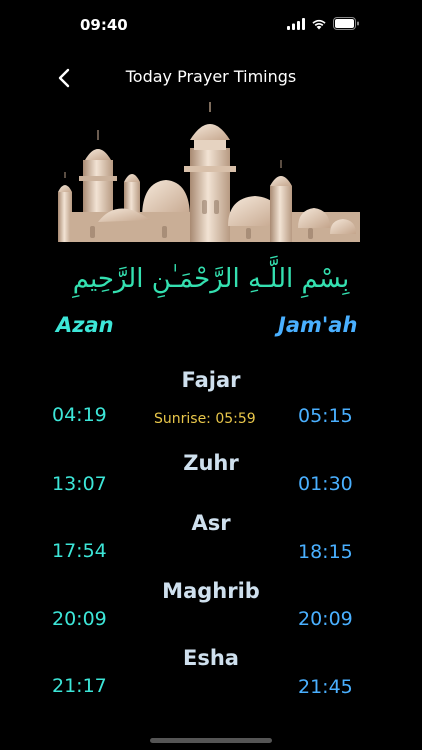  I want to click on nav-bar: Today Prayer Timings, so click(211, 78).